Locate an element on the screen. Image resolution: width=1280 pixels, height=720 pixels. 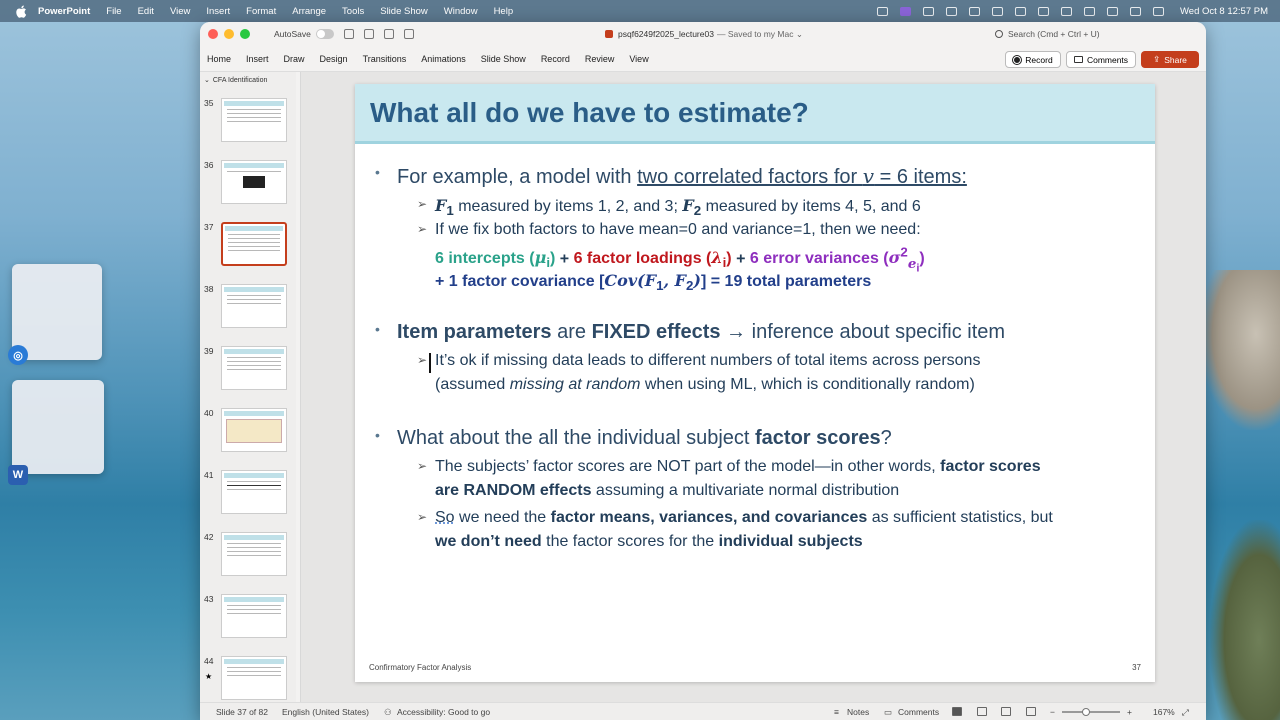
zoom-out-icon: − is located at coordinates (1052, 712).